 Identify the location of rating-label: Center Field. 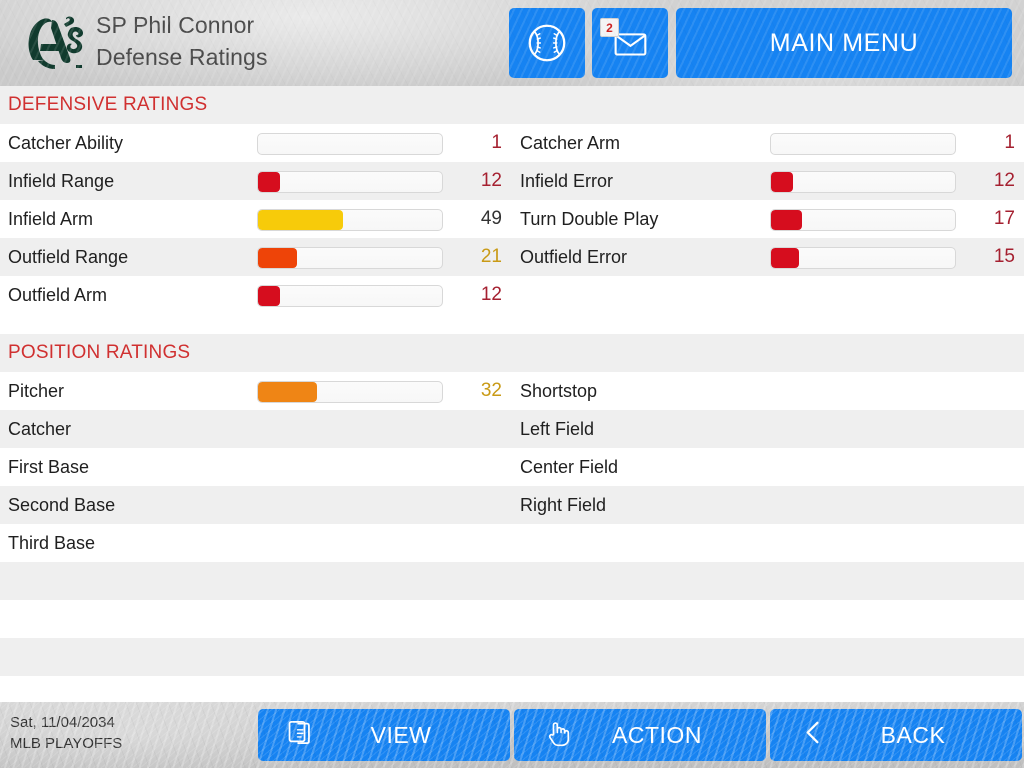
(569, 466).